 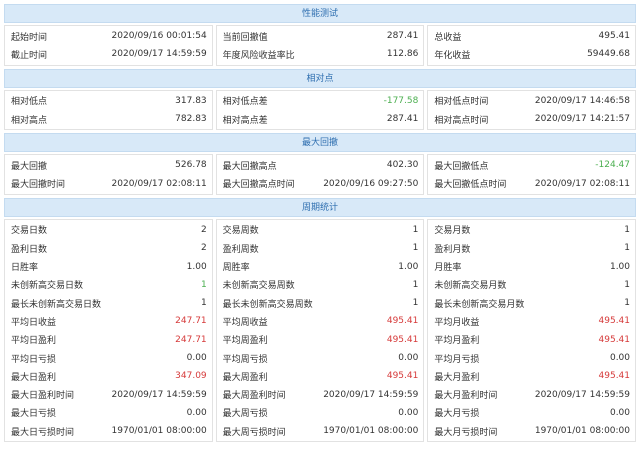 What do you see at coordinates (531, 54) in the screenshot?
I see `stat-row: 年化收益 59449.68` at bounding box center [531, 54].